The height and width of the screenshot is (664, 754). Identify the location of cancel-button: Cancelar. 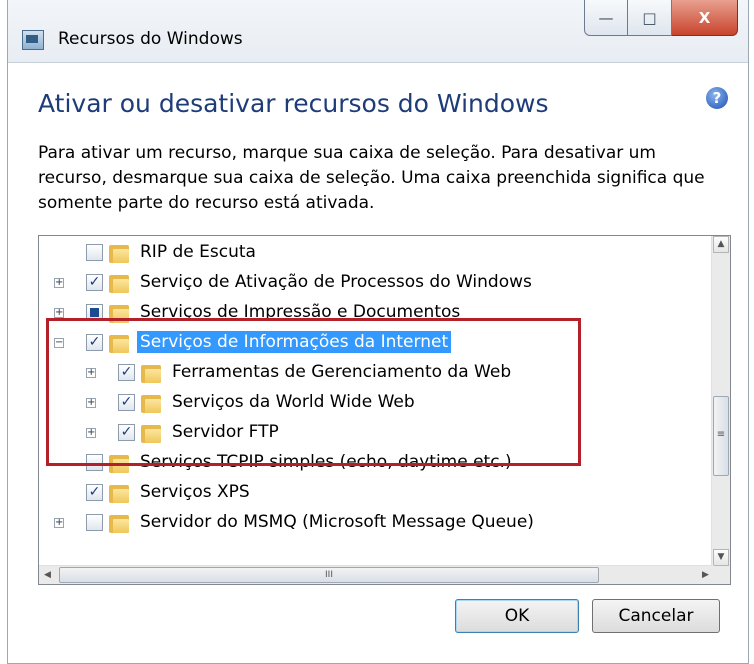
(656, 616).